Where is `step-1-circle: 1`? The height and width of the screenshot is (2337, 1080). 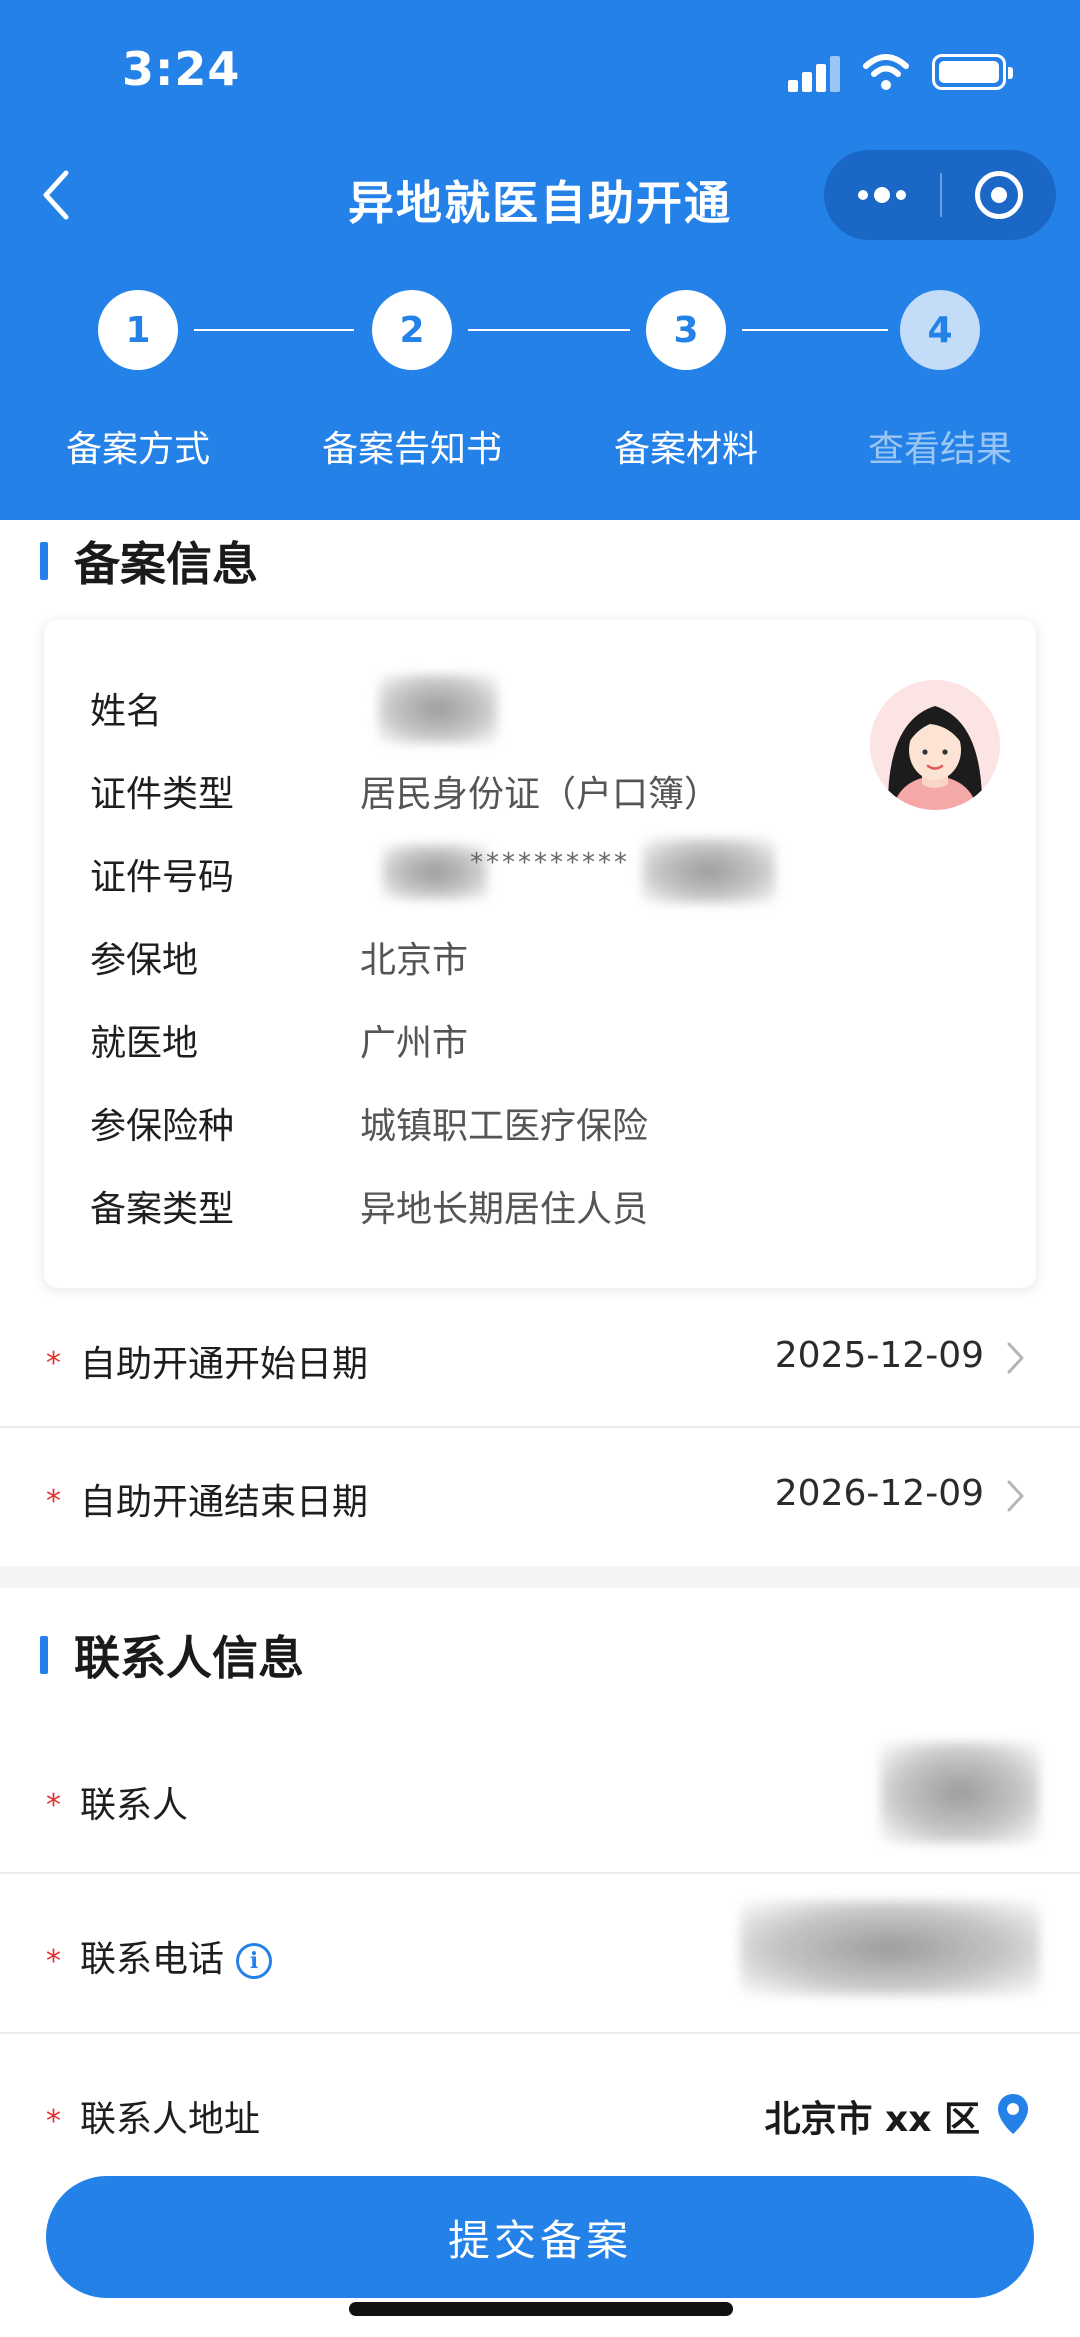 step-1-circle: 1 is located at coordinates (138, 330).